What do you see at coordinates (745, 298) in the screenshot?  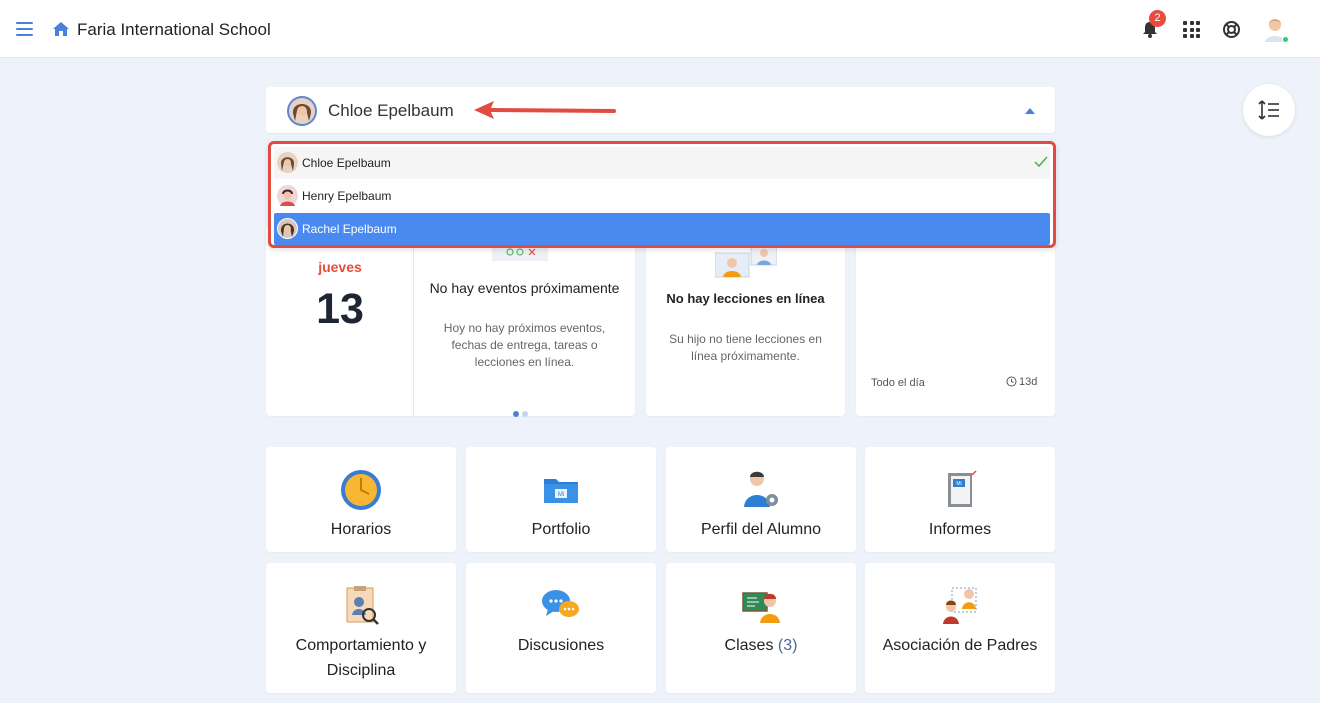 I see `lessons-empty-title: No hay lecciones en línea` at bounding box center [745, 298].